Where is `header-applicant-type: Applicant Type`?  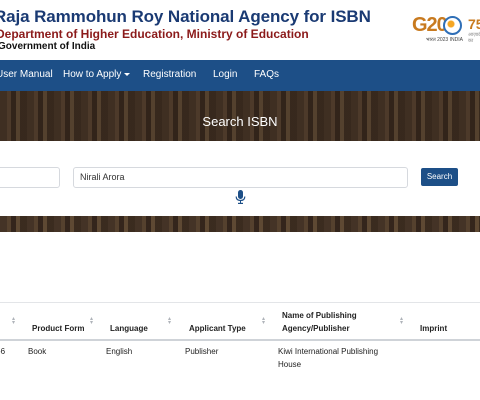 header-applicant-type: Applicant Type is located at coordinates (217, 328).